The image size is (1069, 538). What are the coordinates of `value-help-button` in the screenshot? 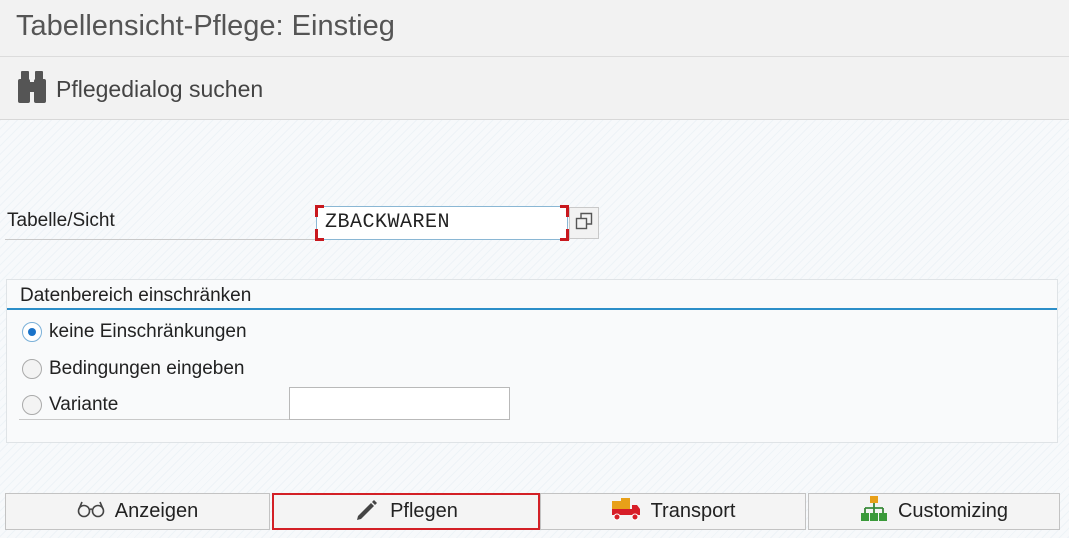 It's located at (584, 223).